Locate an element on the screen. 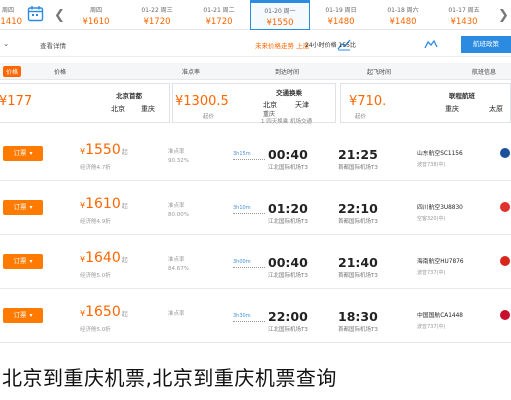 Image resolution: width=511 pixels, height=400 pixels. filter-bar: ⌄ 查看详情 未来价格走势 上涨 24小时价格 155比 航班政策 is located at coordinates (255, 45).